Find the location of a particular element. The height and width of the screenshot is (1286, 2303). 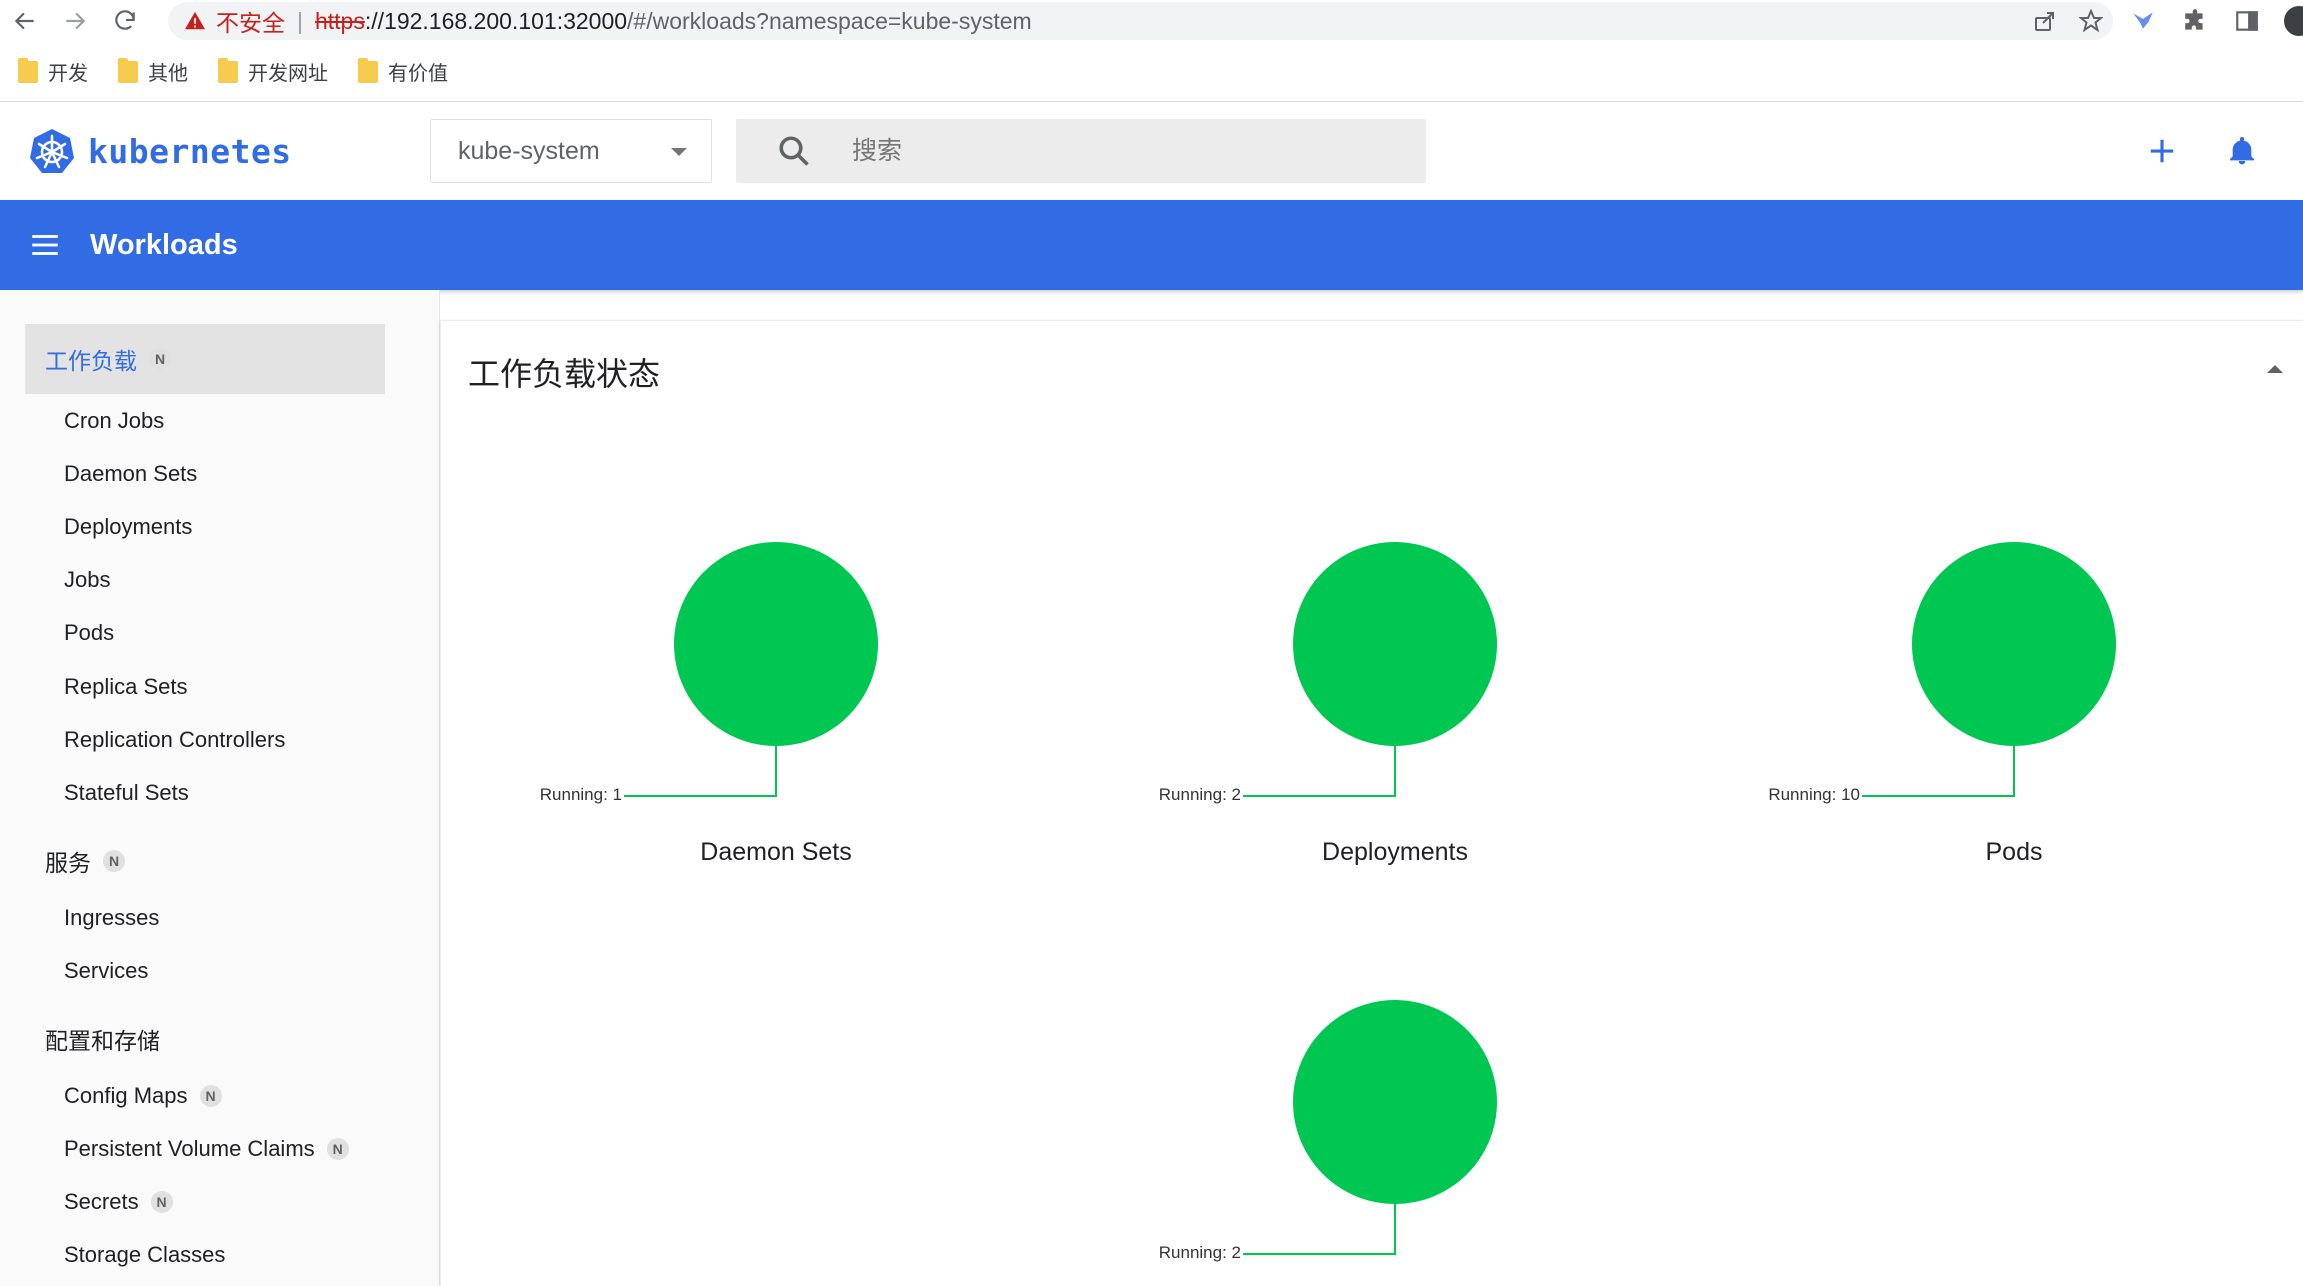

arrow-right-icon is located at coordinates (76, 21).